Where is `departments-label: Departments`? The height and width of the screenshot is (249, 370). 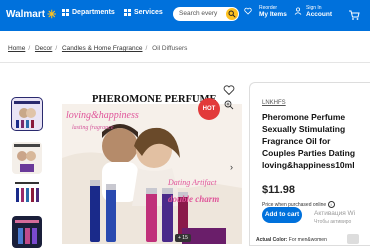 departments-label: Departments is located at coordinates (93, 12).